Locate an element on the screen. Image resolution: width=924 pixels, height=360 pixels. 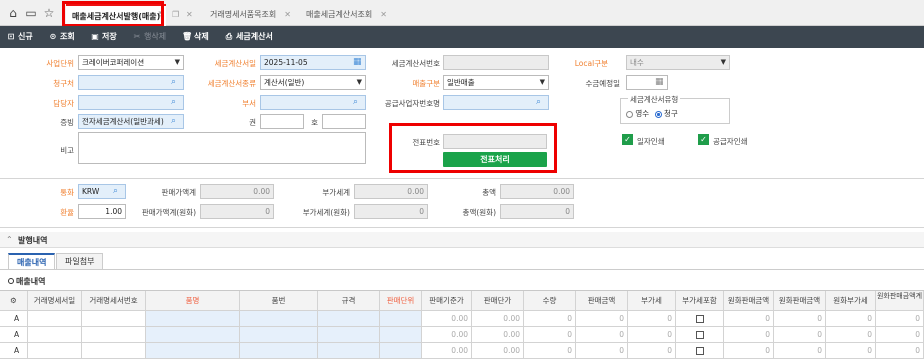
search-button: ⊙ 조회 is located at coordinates (61, 37).